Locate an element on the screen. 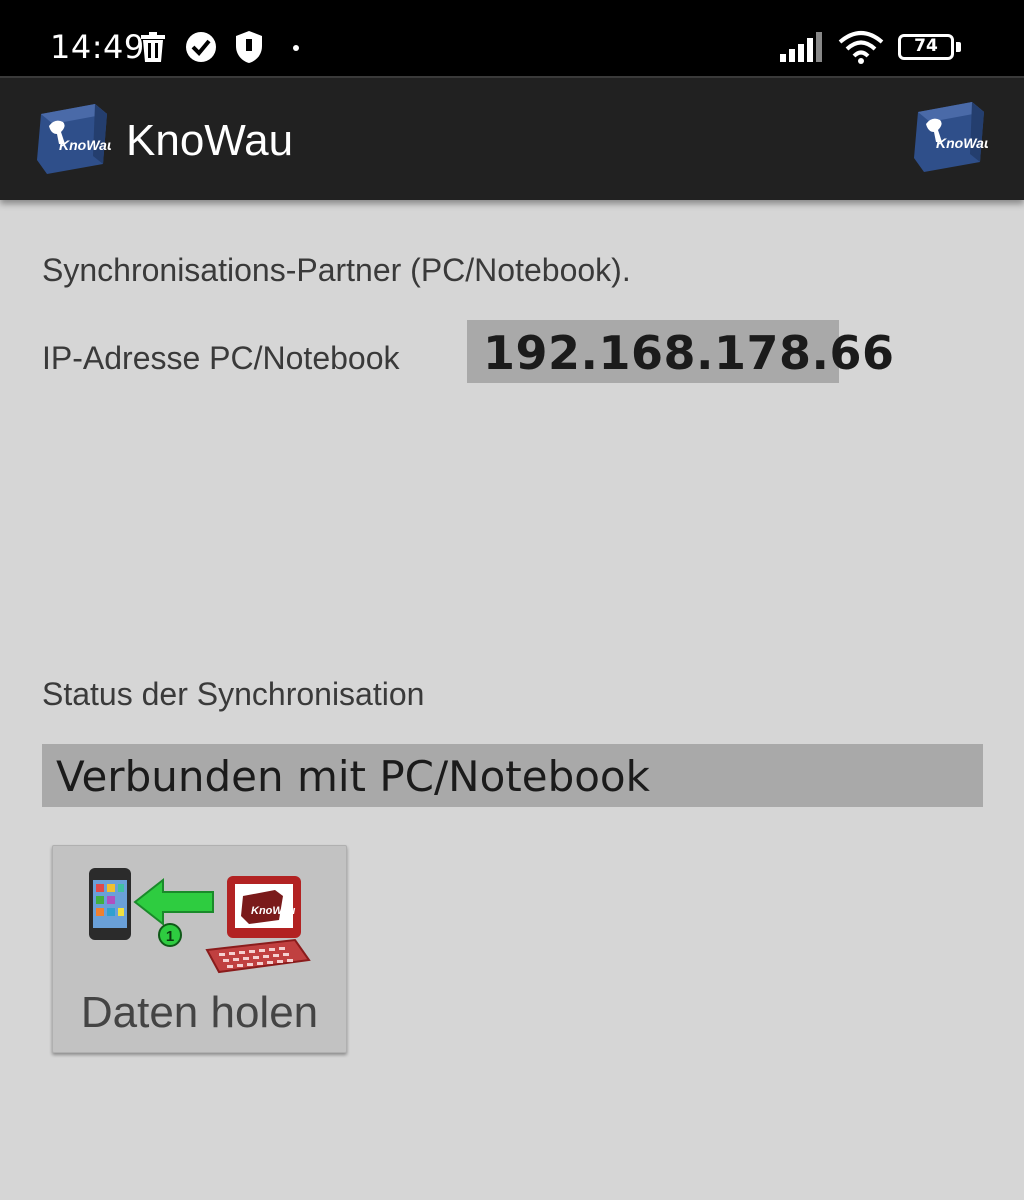  check-circle-icon is located at coordinates (201, 47).